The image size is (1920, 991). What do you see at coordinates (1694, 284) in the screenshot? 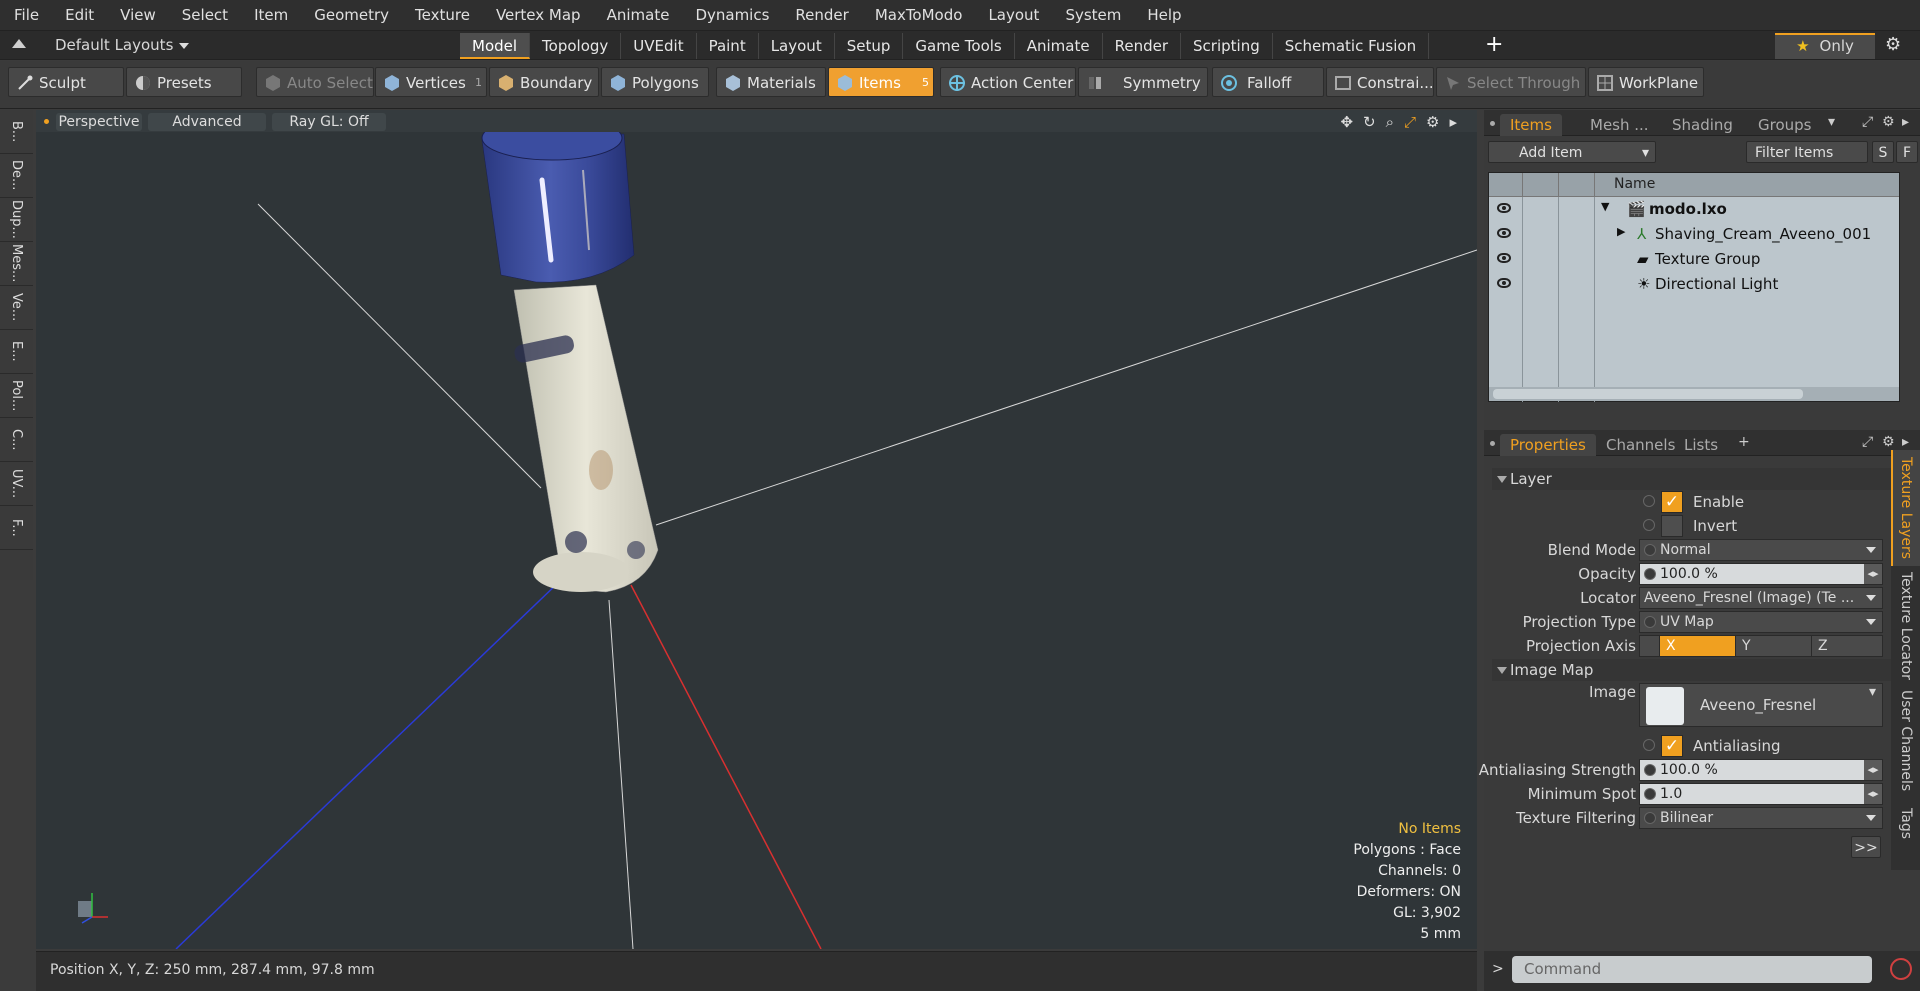
I see `item-row-directional-light: ☀ Directional Light` at bounding box center [1694, 284].